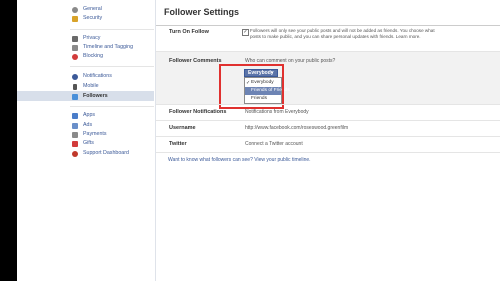 This screenshot has width=500, height=281. Describe the element at coordinates (202, 12) in the screenshot. I see `page-title: Follower Settings` at that location.